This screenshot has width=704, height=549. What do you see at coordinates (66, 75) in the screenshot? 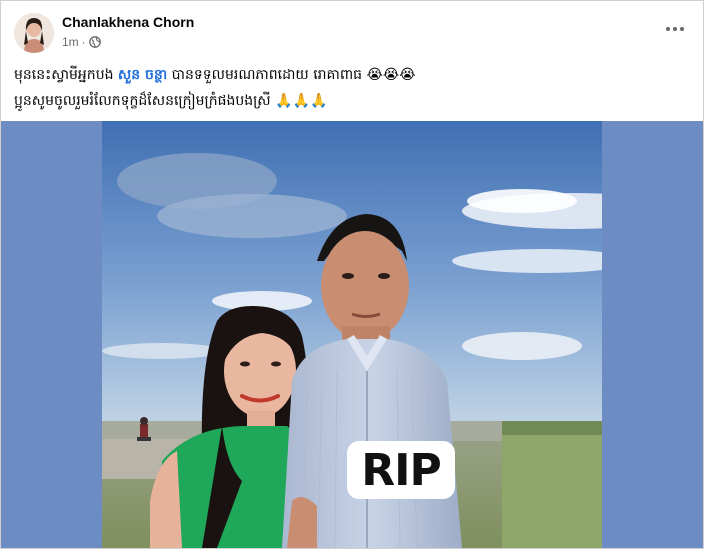
I see `caption-text: មុននេះស្វាមីអ្នកបង` at bounding box center [66, 75].